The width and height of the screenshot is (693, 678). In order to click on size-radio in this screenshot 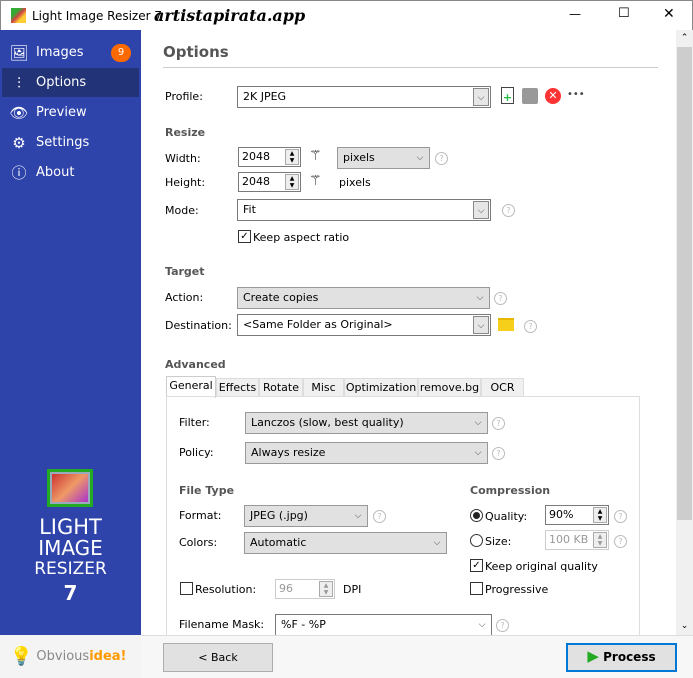, I will do `click(476, 540)`.